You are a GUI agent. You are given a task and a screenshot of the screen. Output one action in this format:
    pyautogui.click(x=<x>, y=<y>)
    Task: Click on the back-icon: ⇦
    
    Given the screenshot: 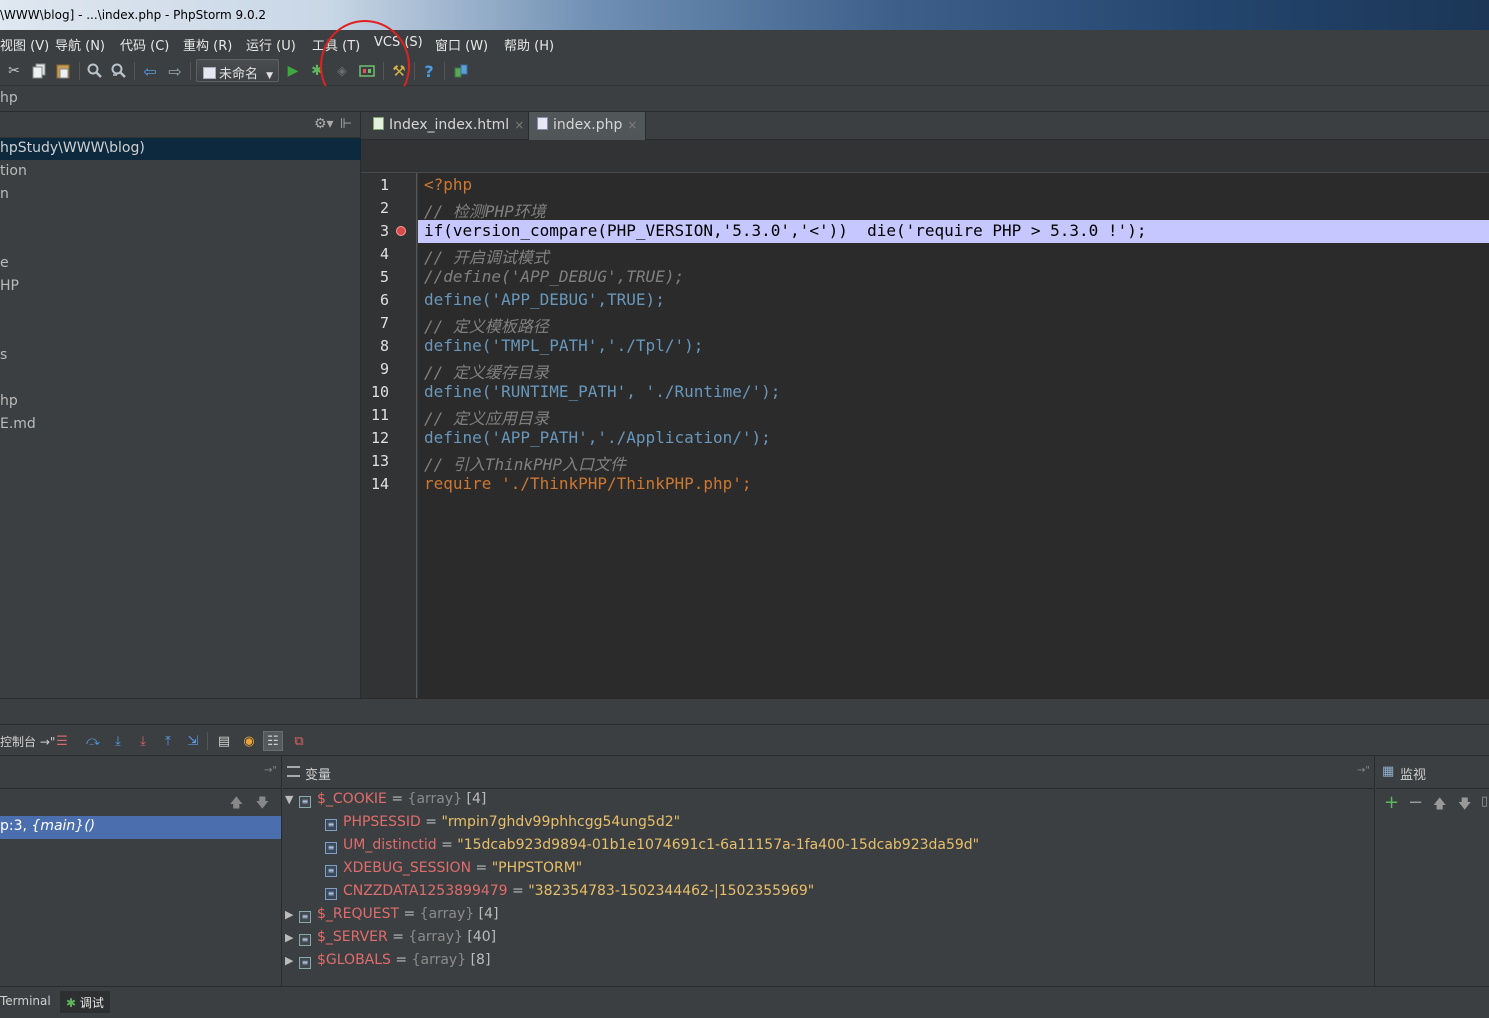 What is the action you would take?
    pyautogui.click(x=150, y=71)
    